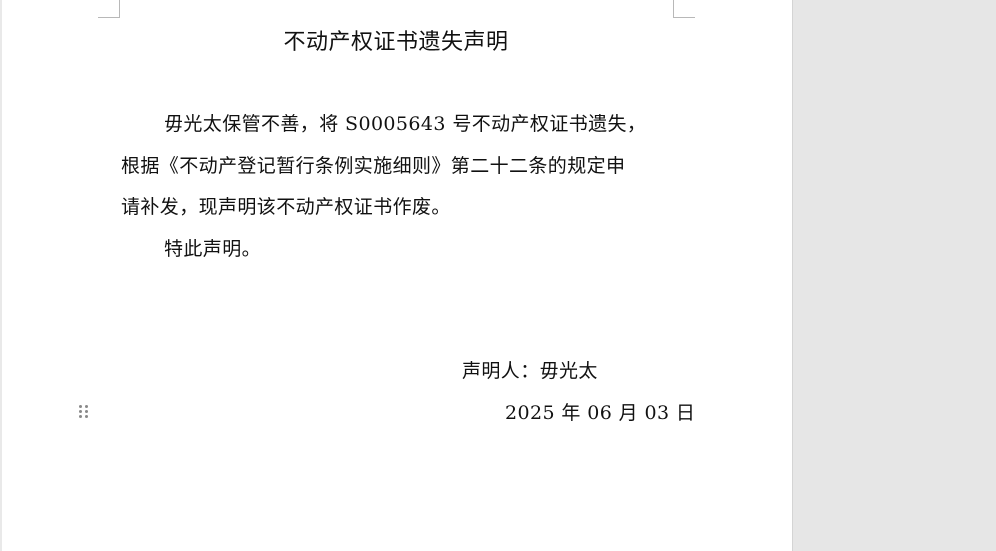  I want to click on signer-line: 声明人：毋光太, so click(530, 369).